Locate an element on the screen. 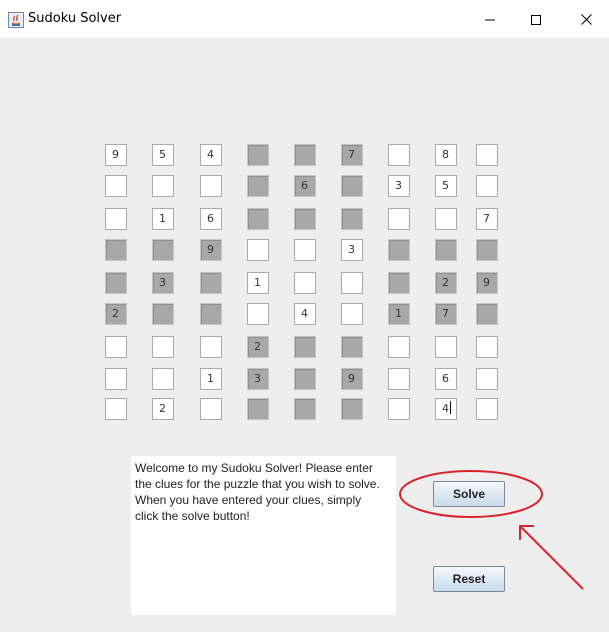  cell-value: 8 is located at coordinates (445, 154).